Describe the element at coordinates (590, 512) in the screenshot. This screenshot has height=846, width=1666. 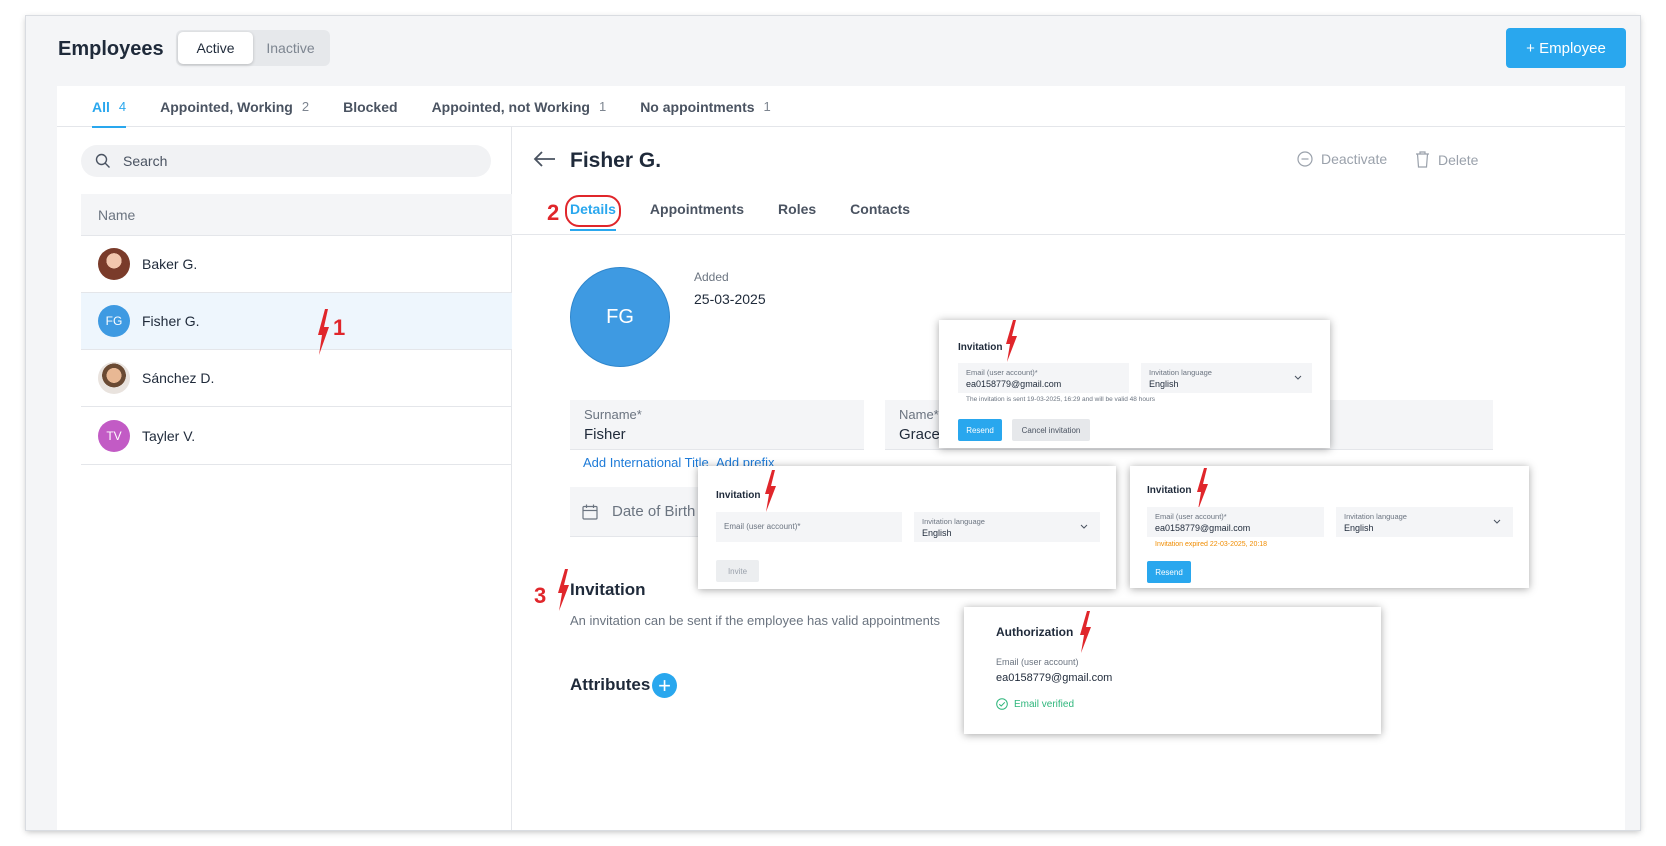
I see `calendar-icon` at that location.